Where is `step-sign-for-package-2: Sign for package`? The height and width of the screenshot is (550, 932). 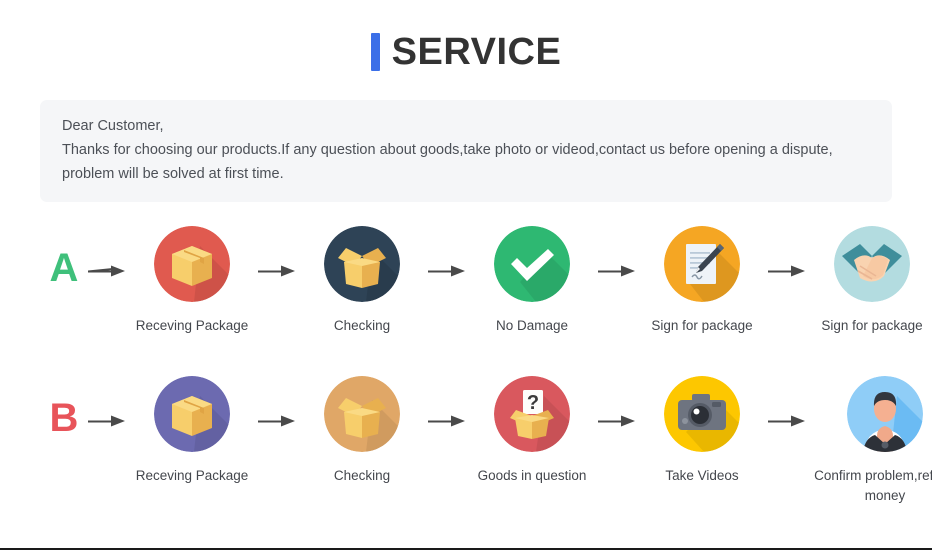
step-sign-for-package-2: Sign for package is located at coordinates (871, 281).